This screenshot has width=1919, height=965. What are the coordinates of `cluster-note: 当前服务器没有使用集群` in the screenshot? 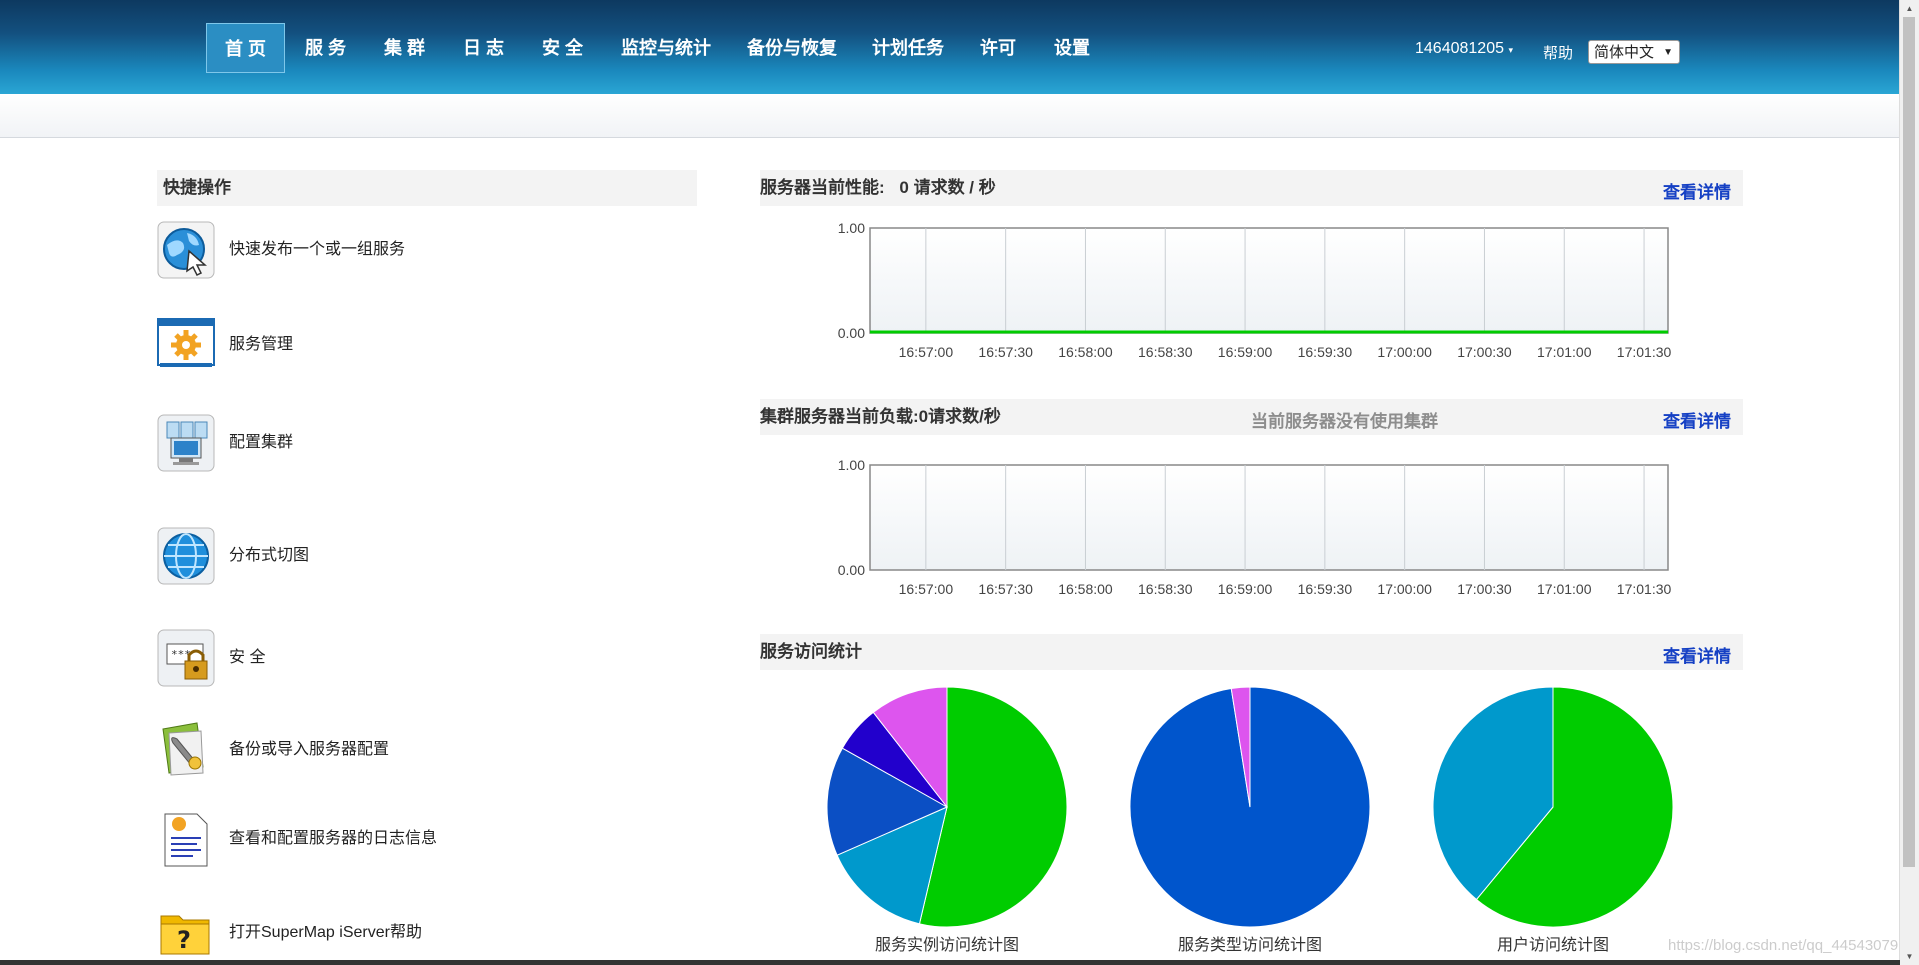 It's located at (1344, 421).